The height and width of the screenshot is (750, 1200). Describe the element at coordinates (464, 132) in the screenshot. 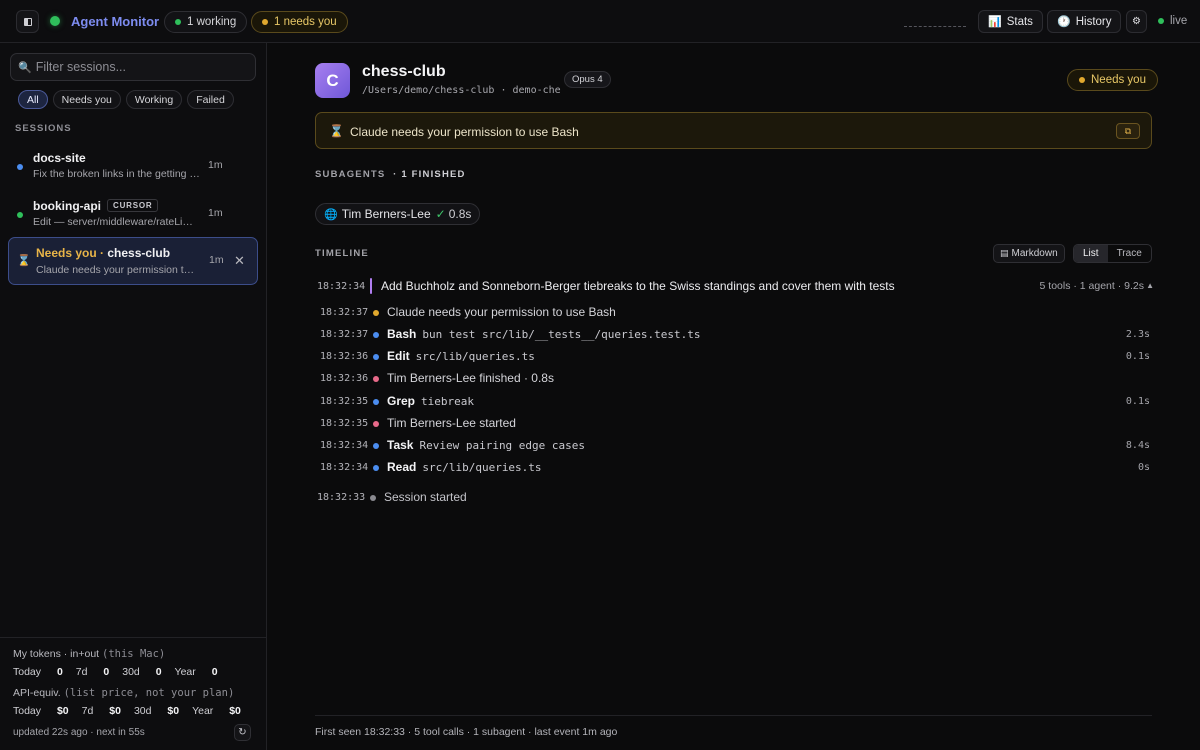

I see `permission-text: Claude needs your permission to use Bash` at that location.